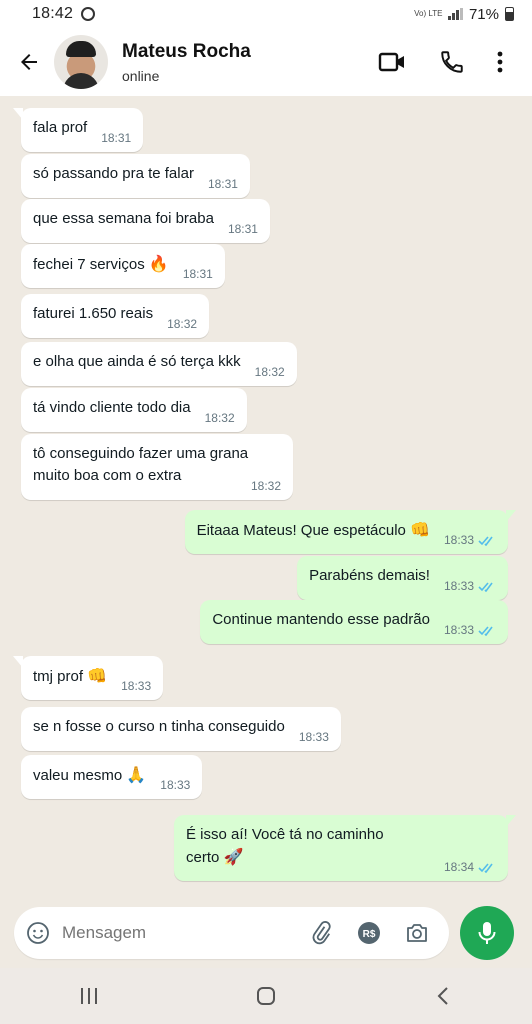 This screenshot has width=532, height=1024. What do you see at coordinates (88, 14) in the screenshot?
I see `whatsapp-notification-icon` at bounding box center [88, 14].